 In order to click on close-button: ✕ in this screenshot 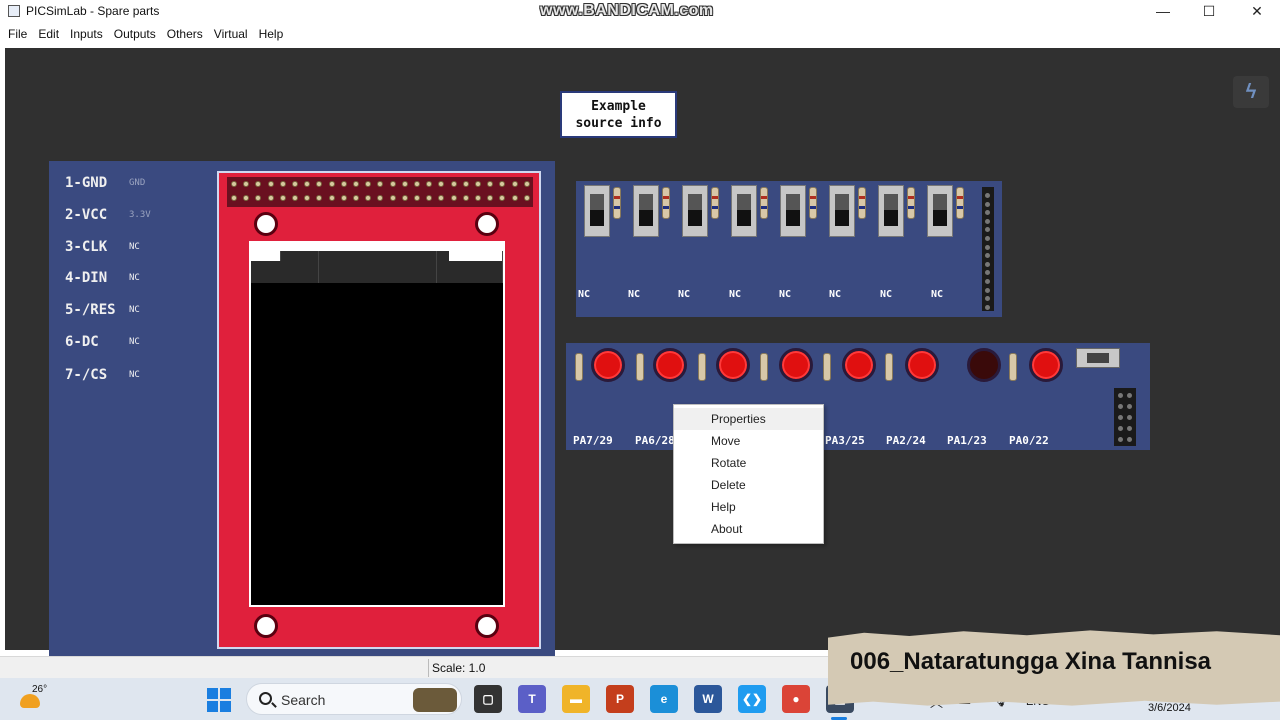, I will do `click(1257, 11)`.